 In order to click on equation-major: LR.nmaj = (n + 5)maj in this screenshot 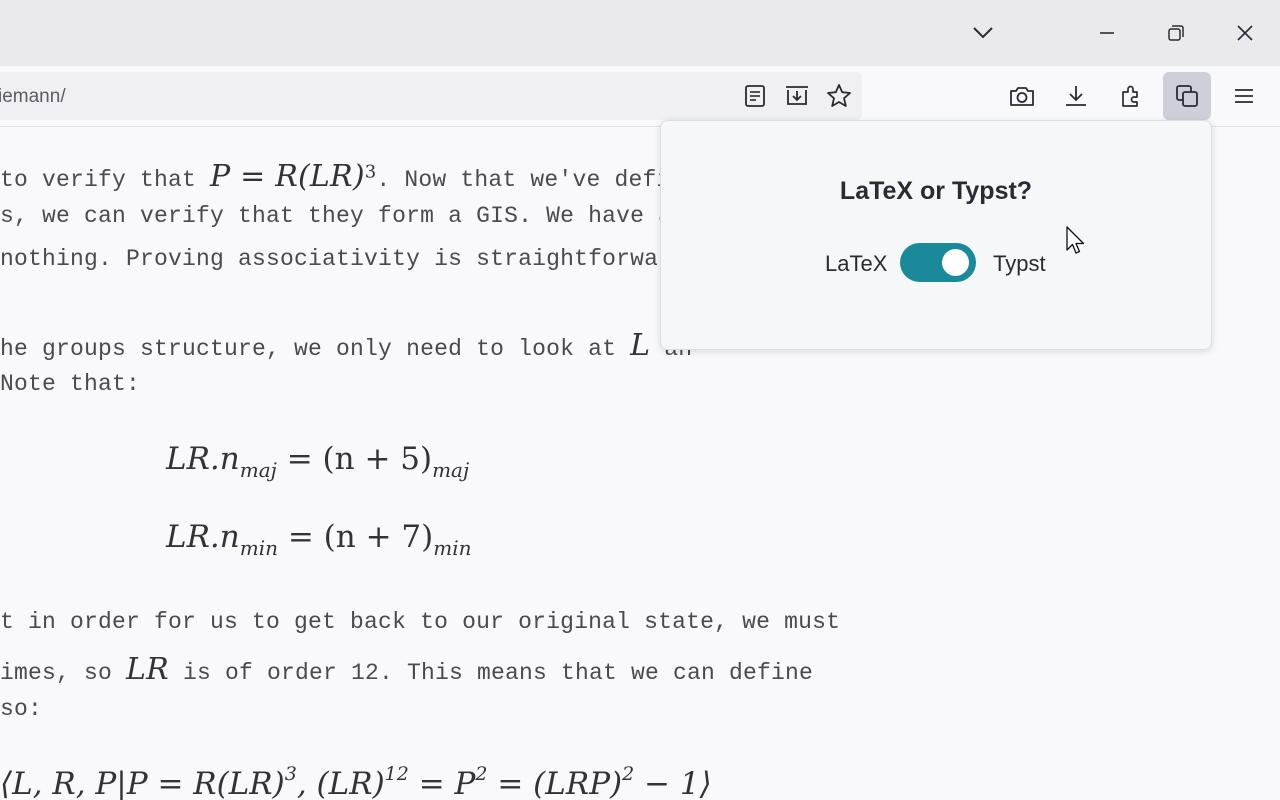, I will do `click(317, 461)`.